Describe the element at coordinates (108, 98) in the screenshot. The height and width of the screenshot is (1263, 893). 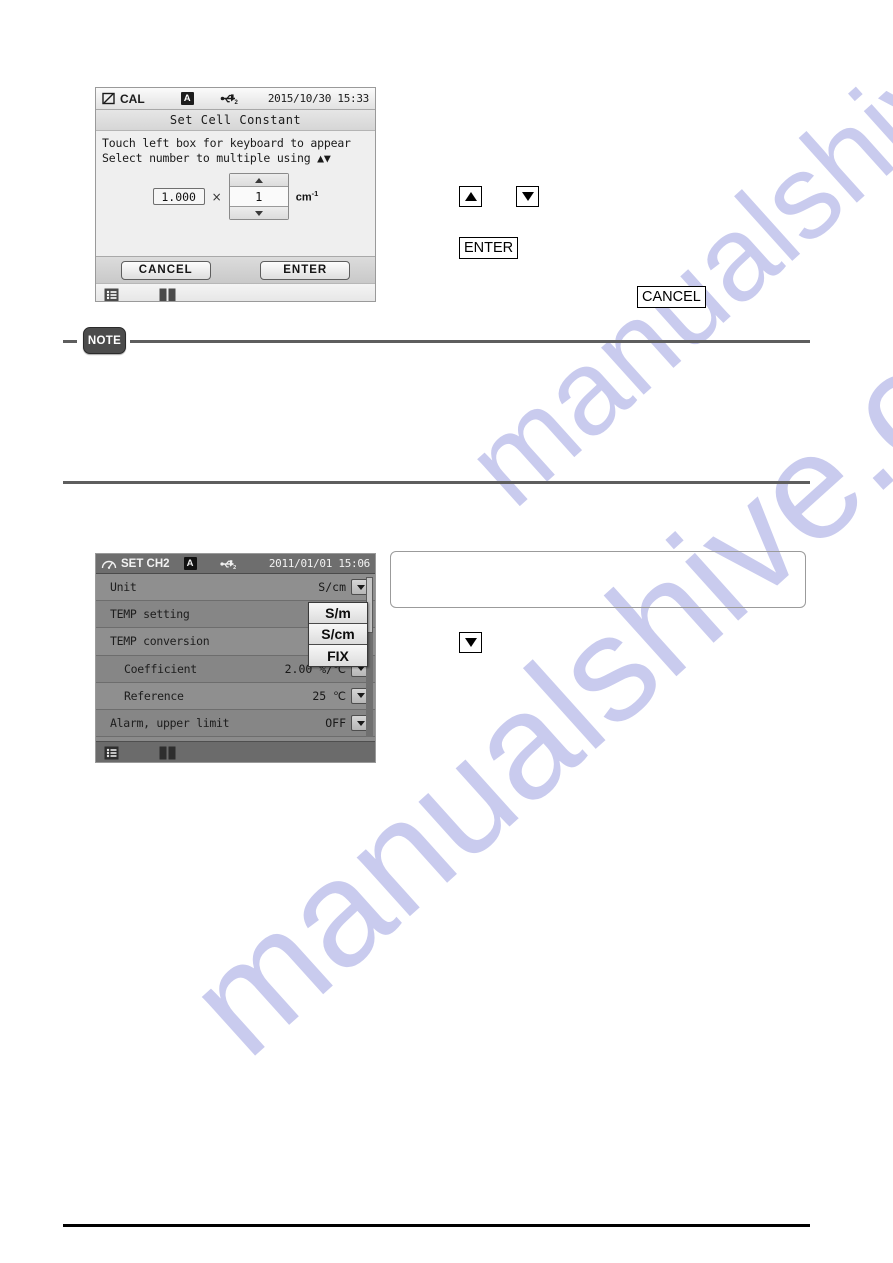
I see `calibration-icon` at that location.